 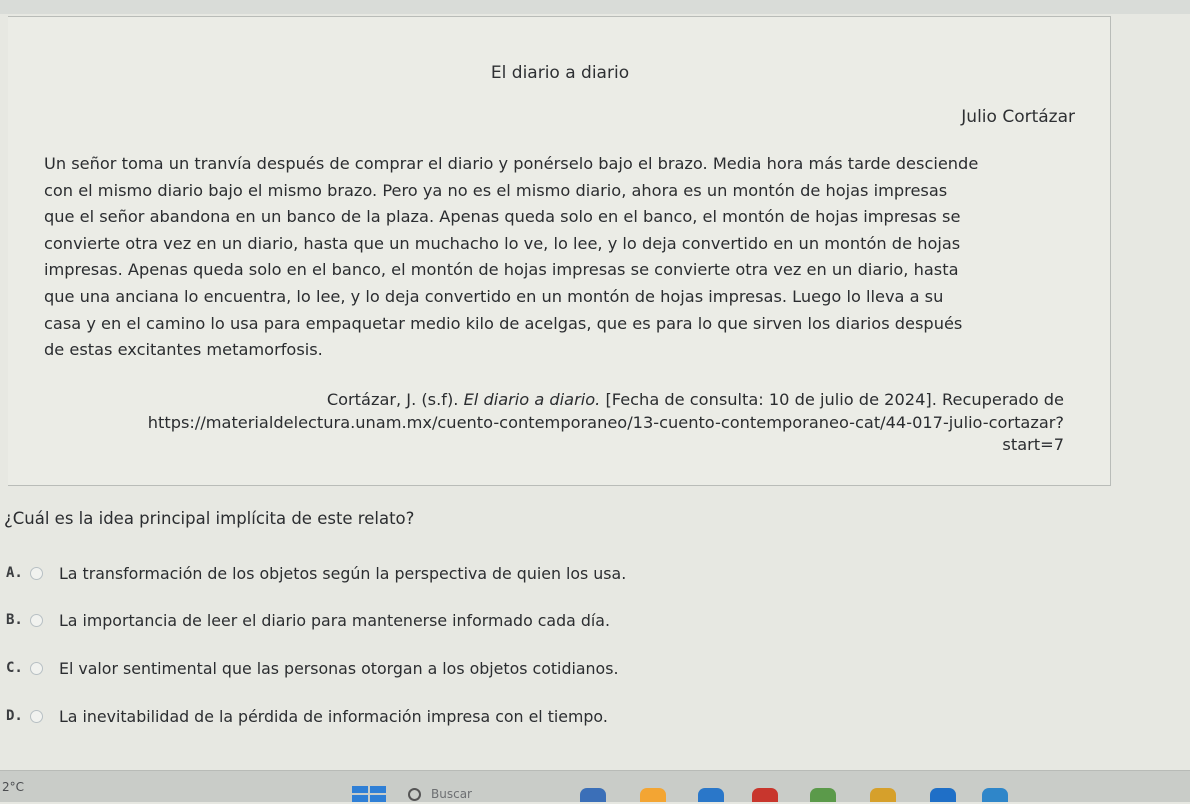 I want to click on windows-start-icon, so click(x=369, y=794).